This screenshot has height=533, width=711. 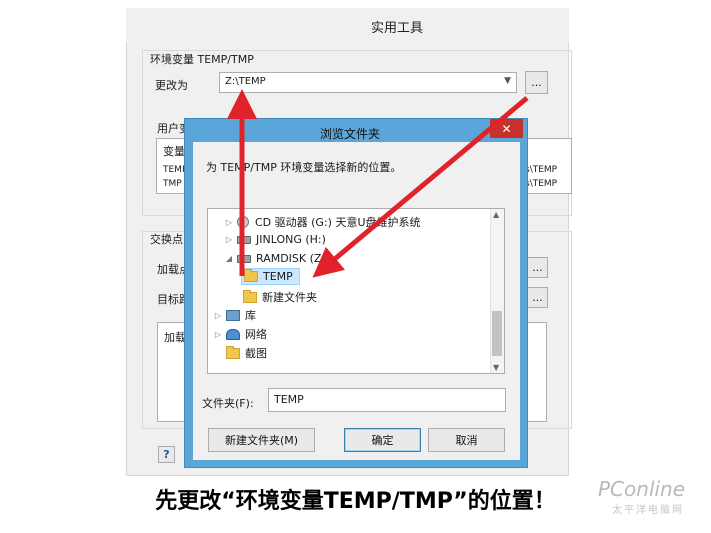 I want to click on watermark-logo: PConline, so click(x=642, y=489).